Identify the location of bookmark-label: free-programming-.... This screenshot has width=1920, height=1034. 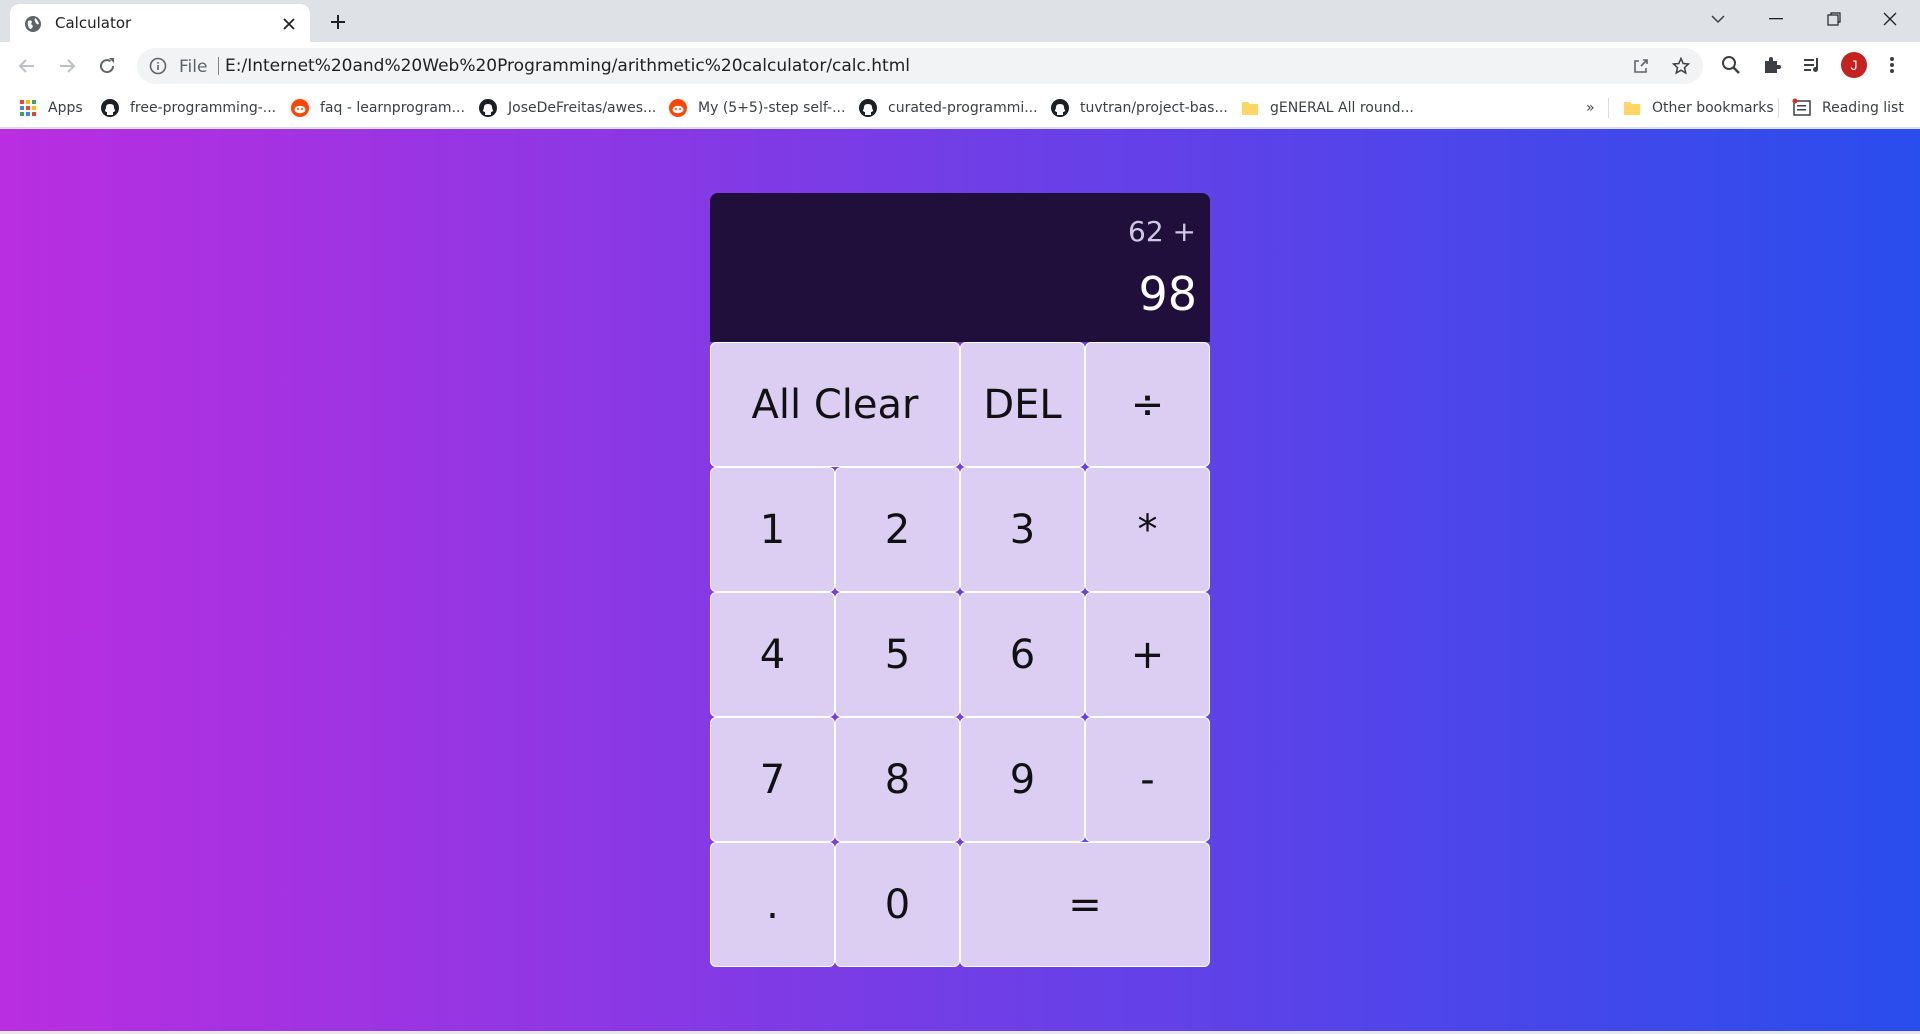
(203, 108).